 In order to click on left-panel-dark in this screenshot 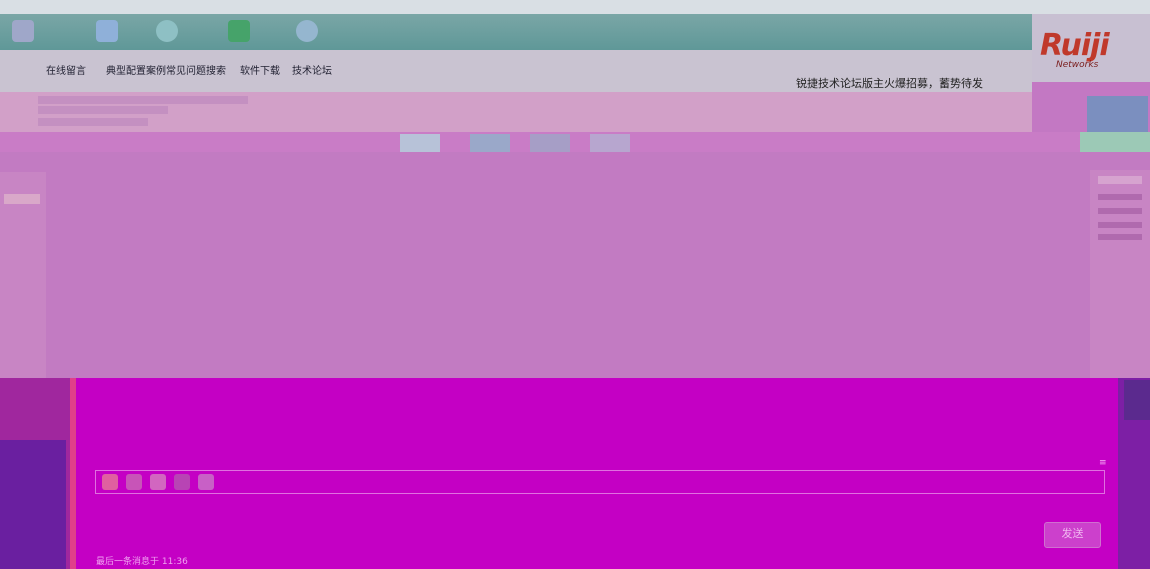, I will do `click(33, 504)`.